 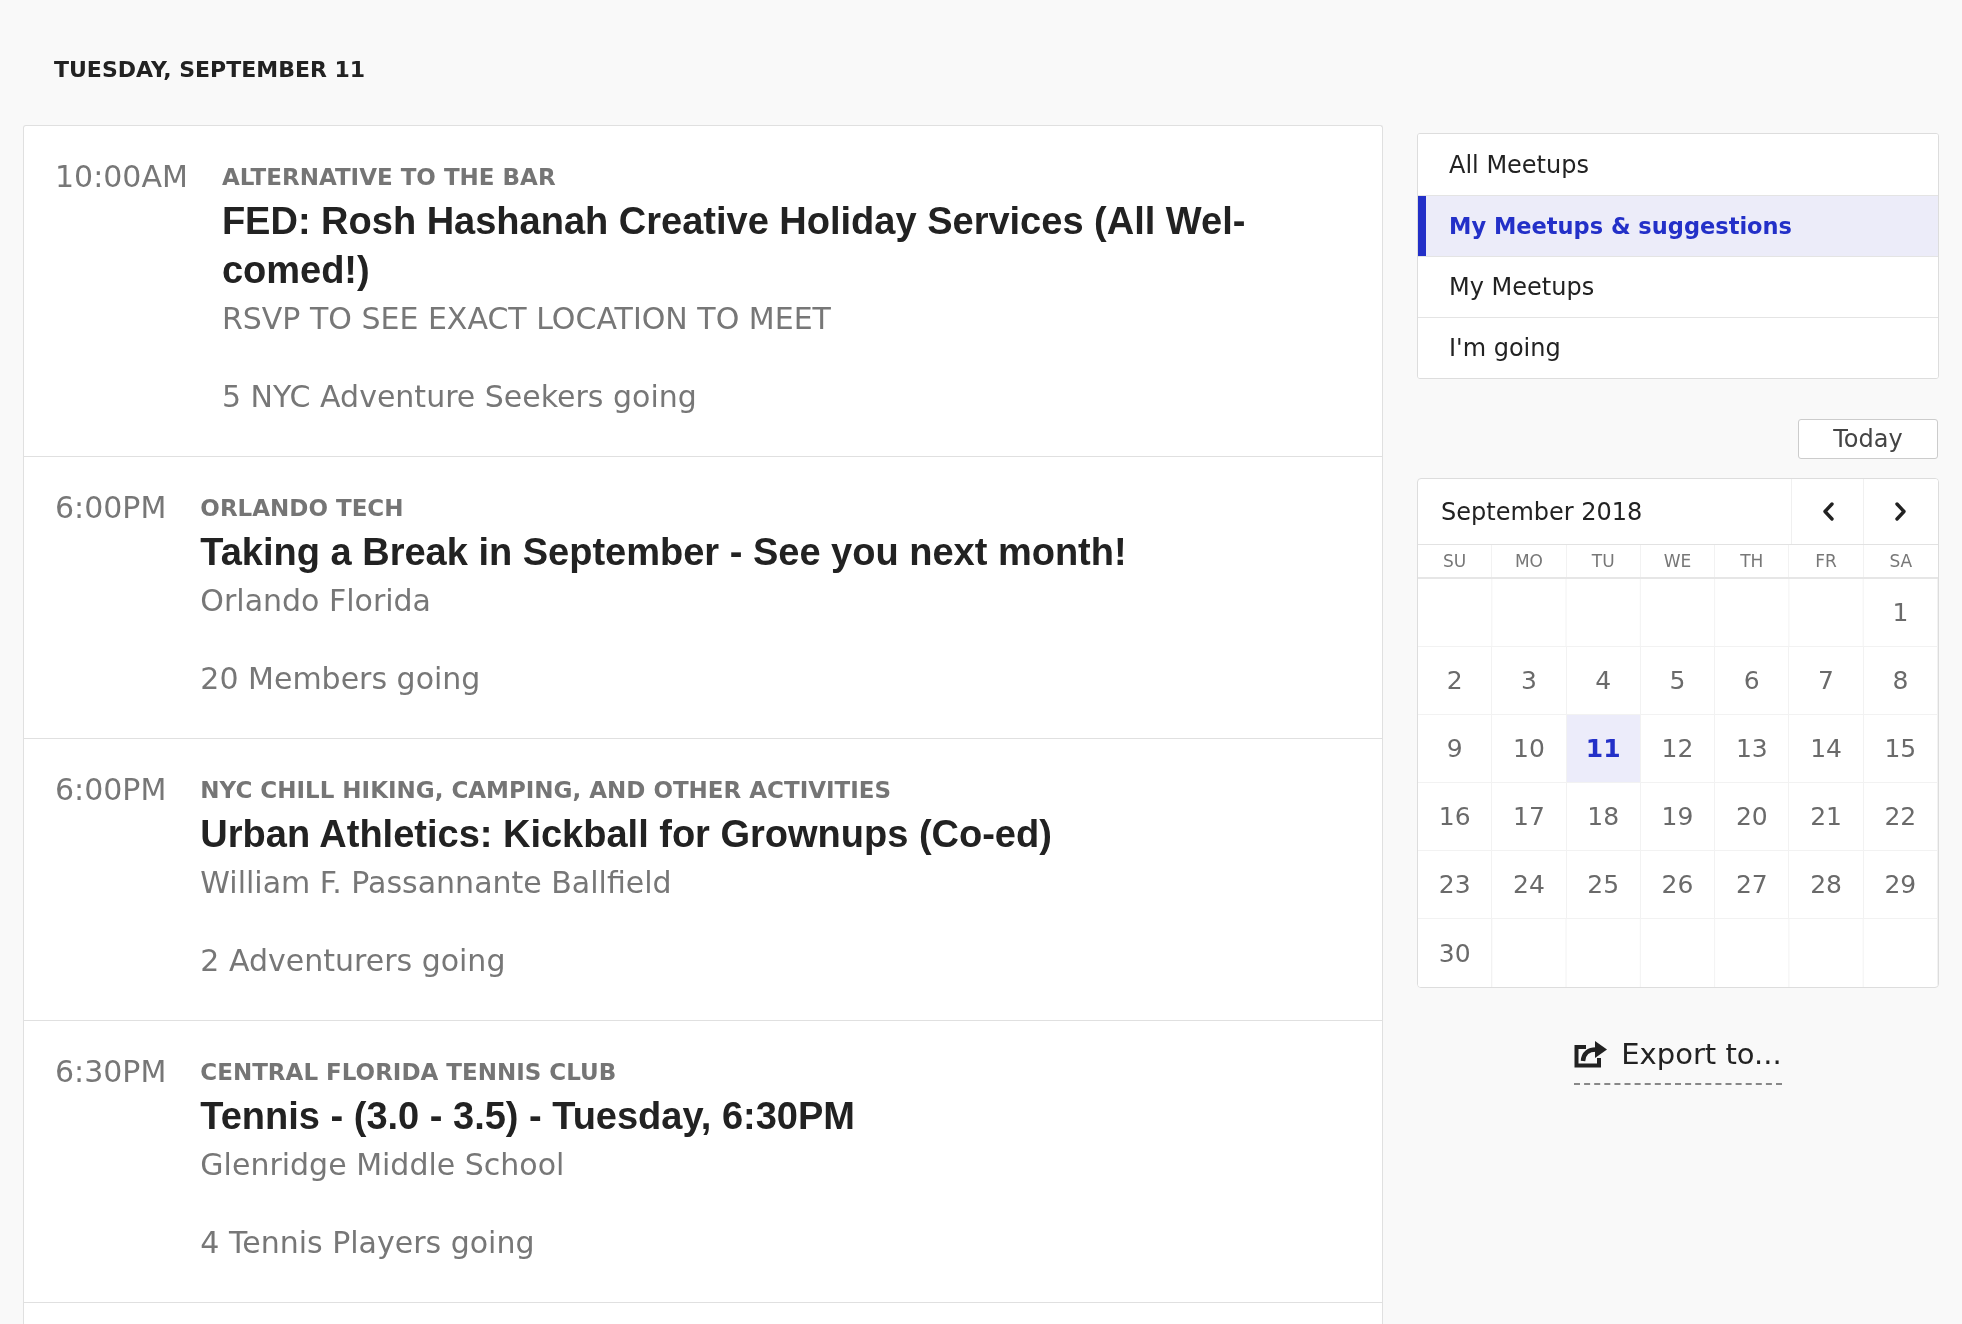 What do you see at coordinates (1529, 561) in the screenshot?
I see `weekday-label: MO` at bounding box center [1529, 561].